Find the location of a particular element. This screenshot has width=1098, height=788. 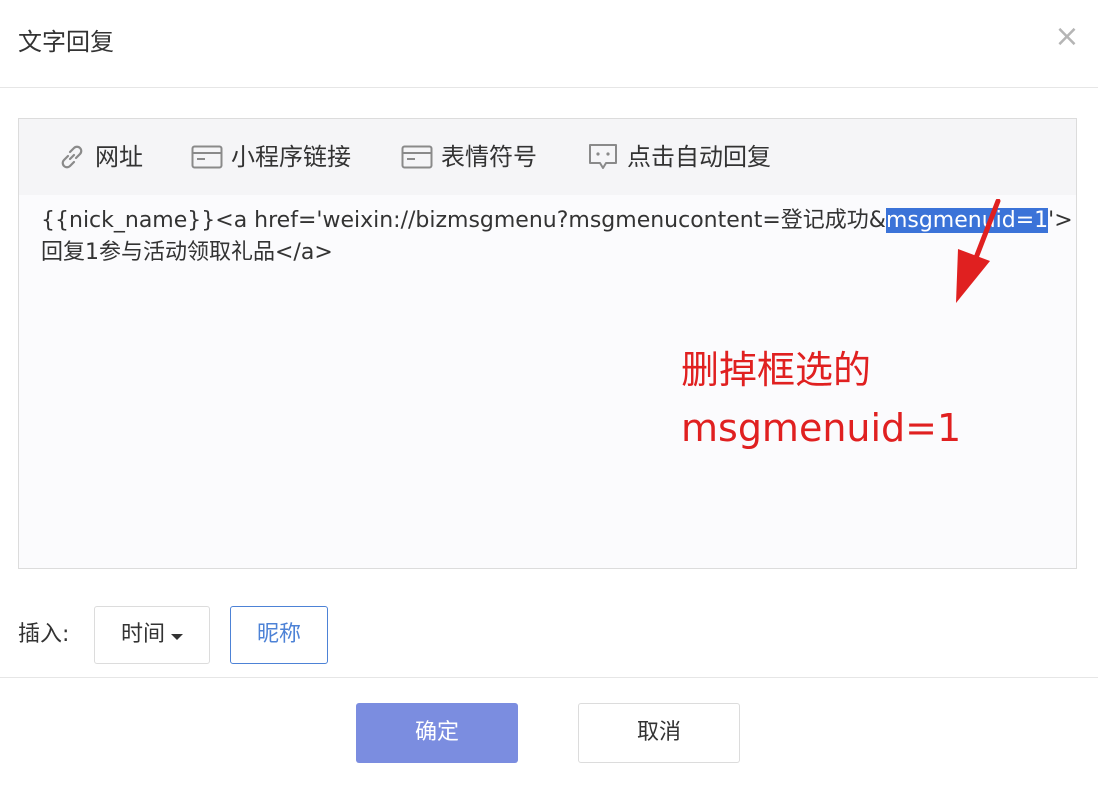

footer-divider is located at coordinates (549, 677).